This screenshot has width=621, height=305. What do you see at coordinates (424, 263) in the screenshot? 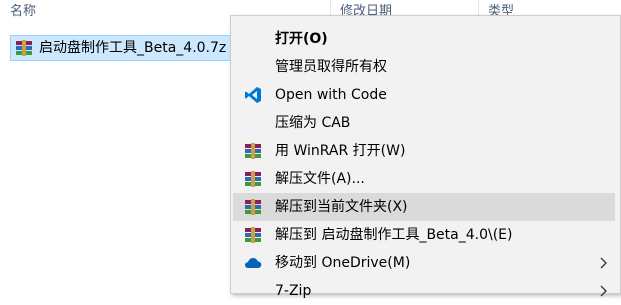
I see `menu-item-move-to-onedrive: 移动到 OneDrive(M)` at bounding box center [424, 263].